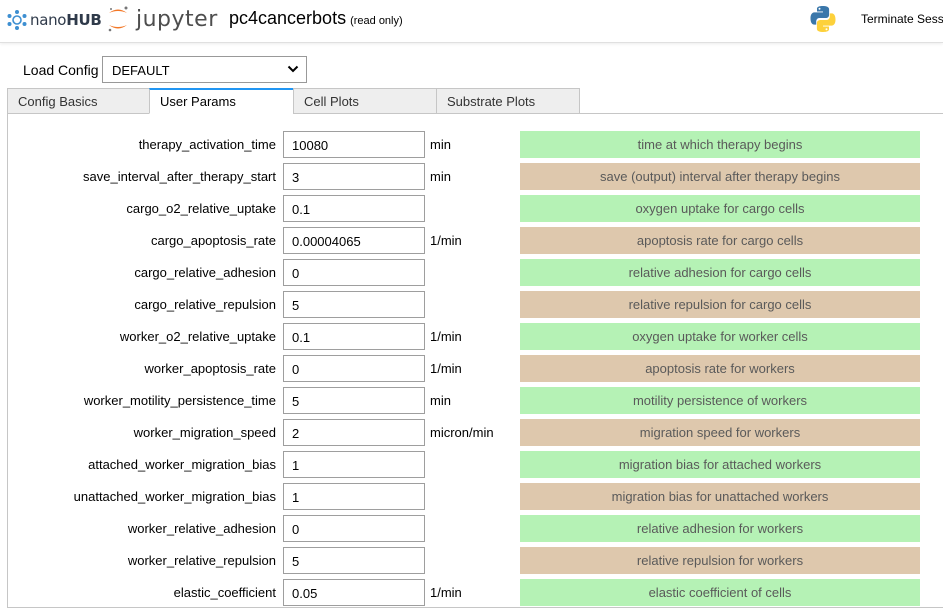 Image resolution: width=943 pixels, height=608 pixels. I want to click on param-description: apoptosis rate for workers, so click(720, 368).